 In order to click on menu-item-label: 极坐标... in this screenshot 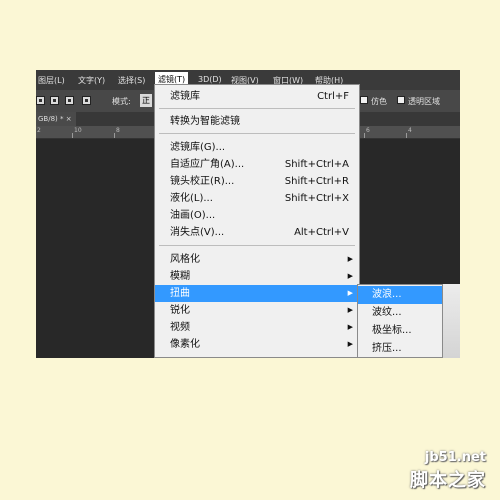, I will do `click(392, 330)`.